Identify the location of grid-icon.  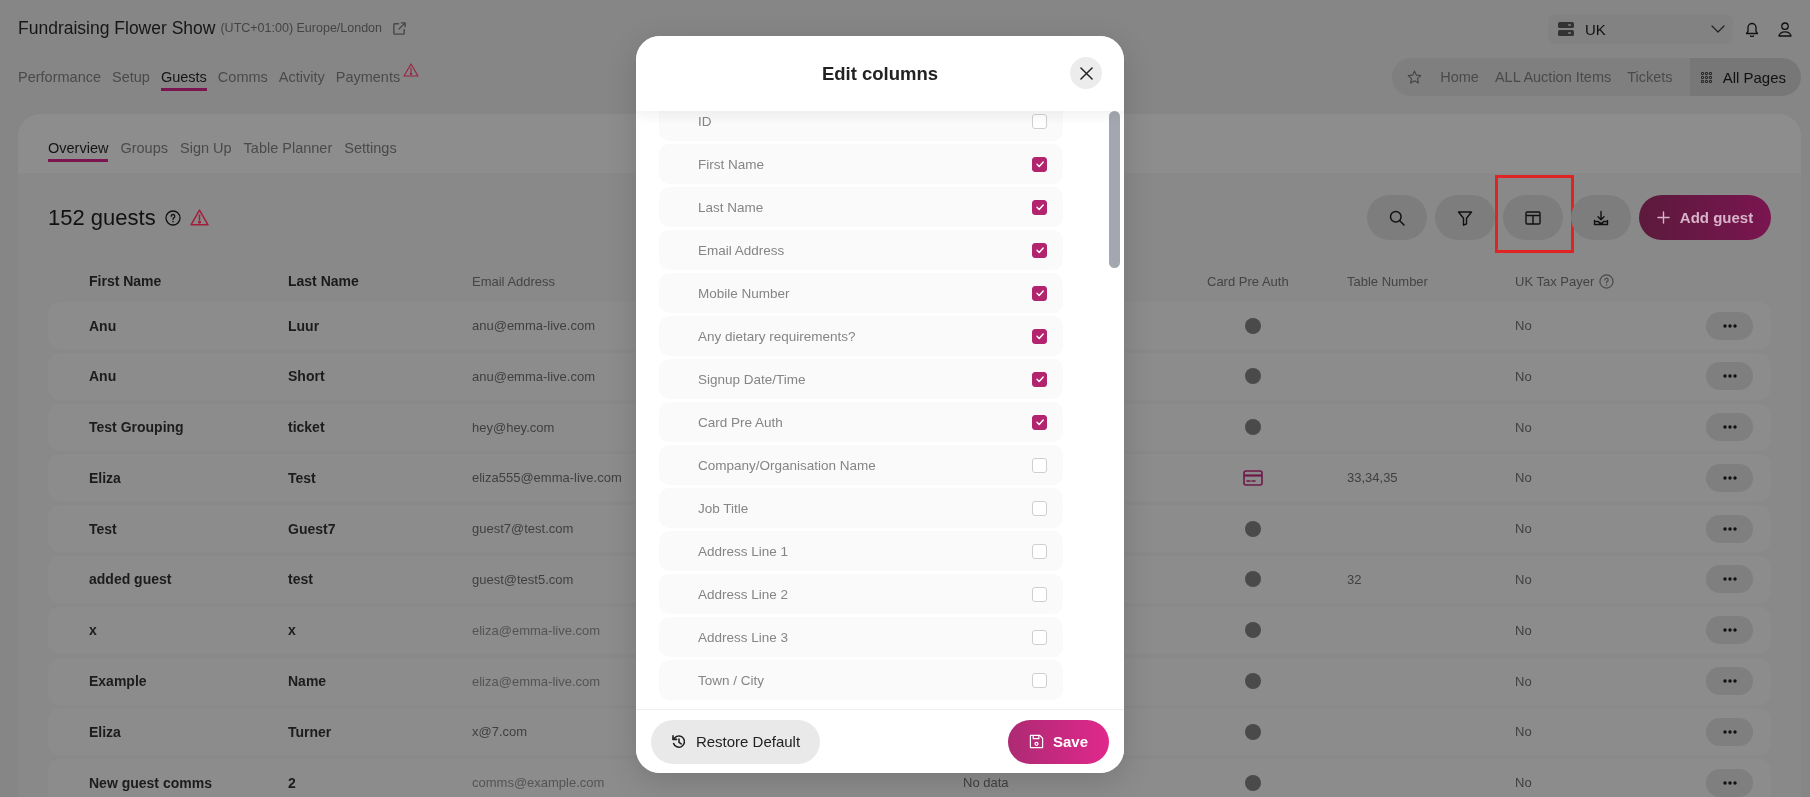
(1706, 77).